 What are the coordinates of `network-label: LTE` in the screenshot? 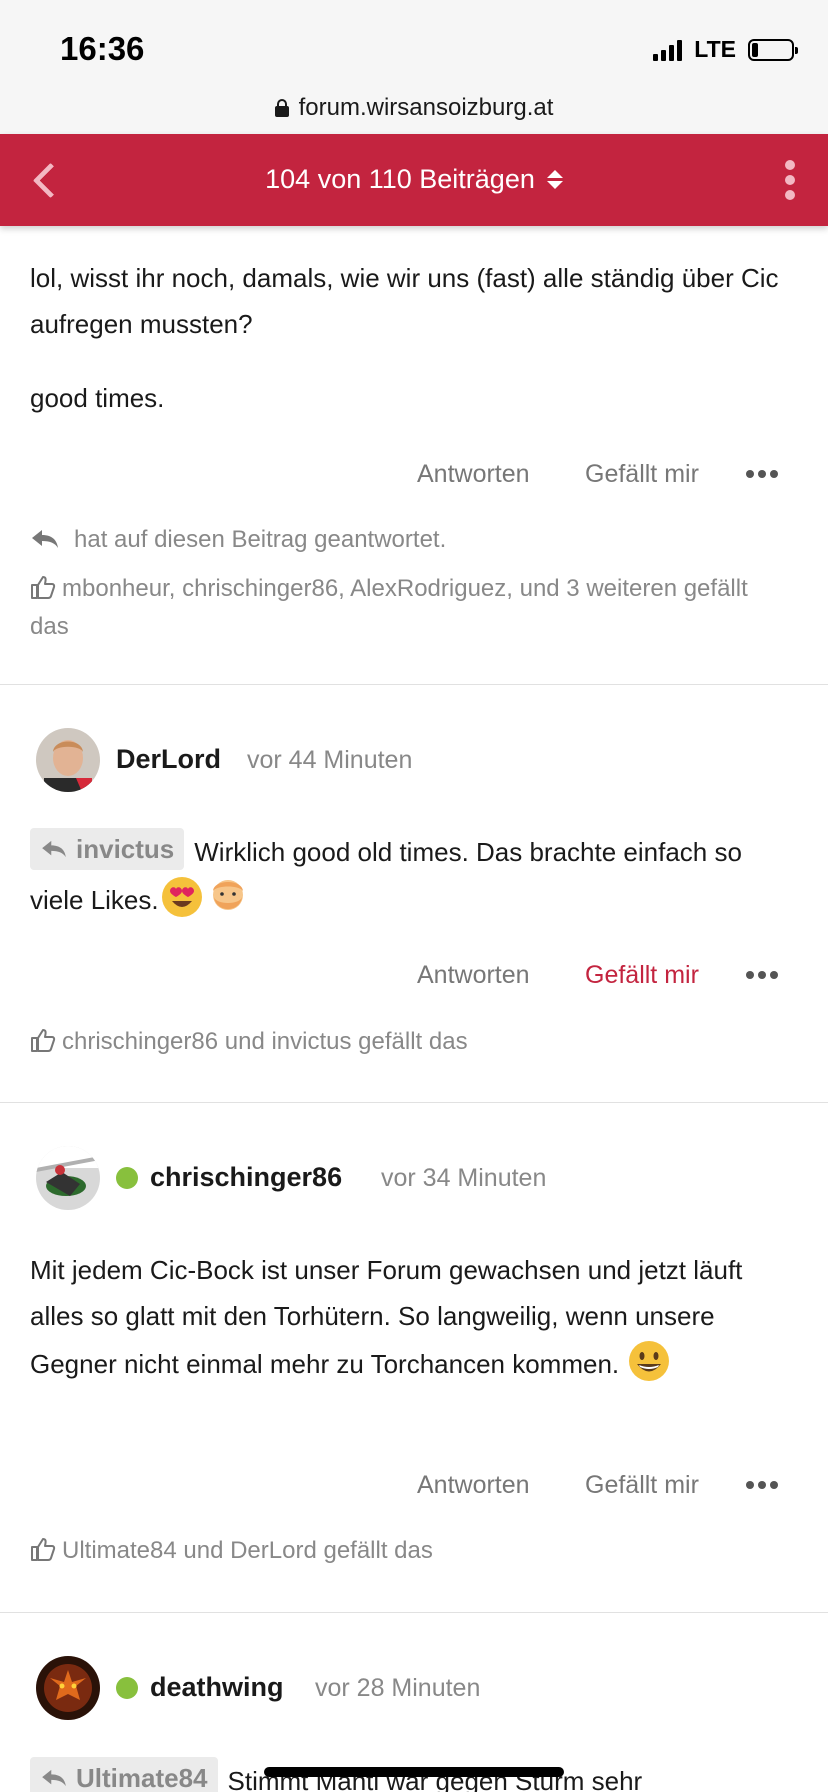 It's located at (715, 49).